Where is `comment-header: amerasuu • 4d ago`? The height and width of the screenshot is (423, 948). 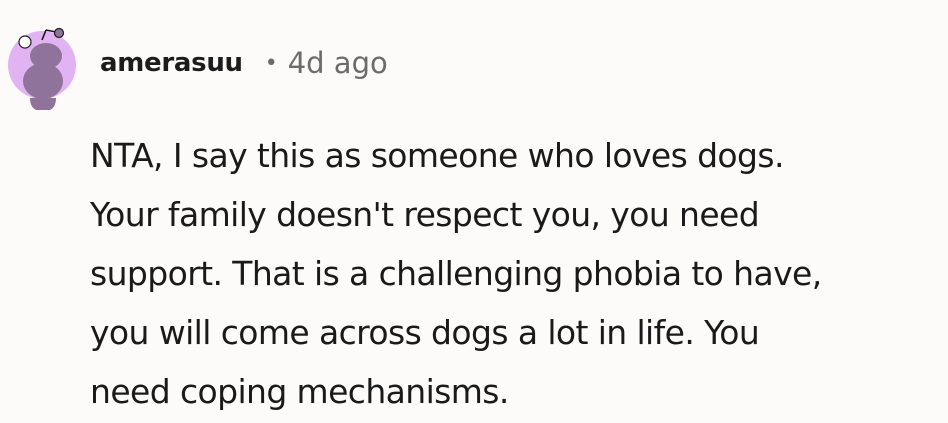 comment-header: amerasuu • 4d ago is located at coordinates (244, 63).